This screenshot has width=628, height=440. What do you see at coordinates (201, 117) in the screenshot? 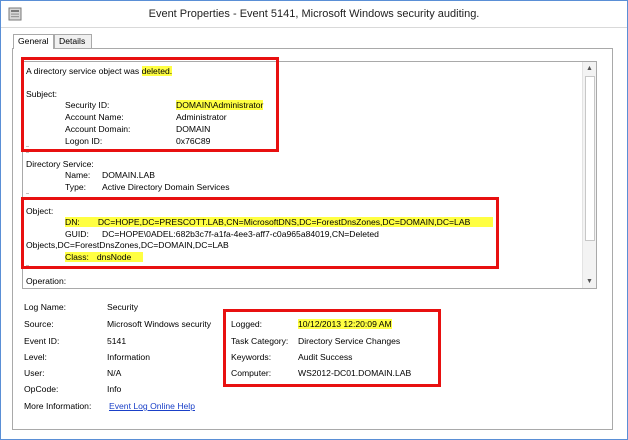
I see `account-name-value: Administrator` at bounding box center [201, 117].